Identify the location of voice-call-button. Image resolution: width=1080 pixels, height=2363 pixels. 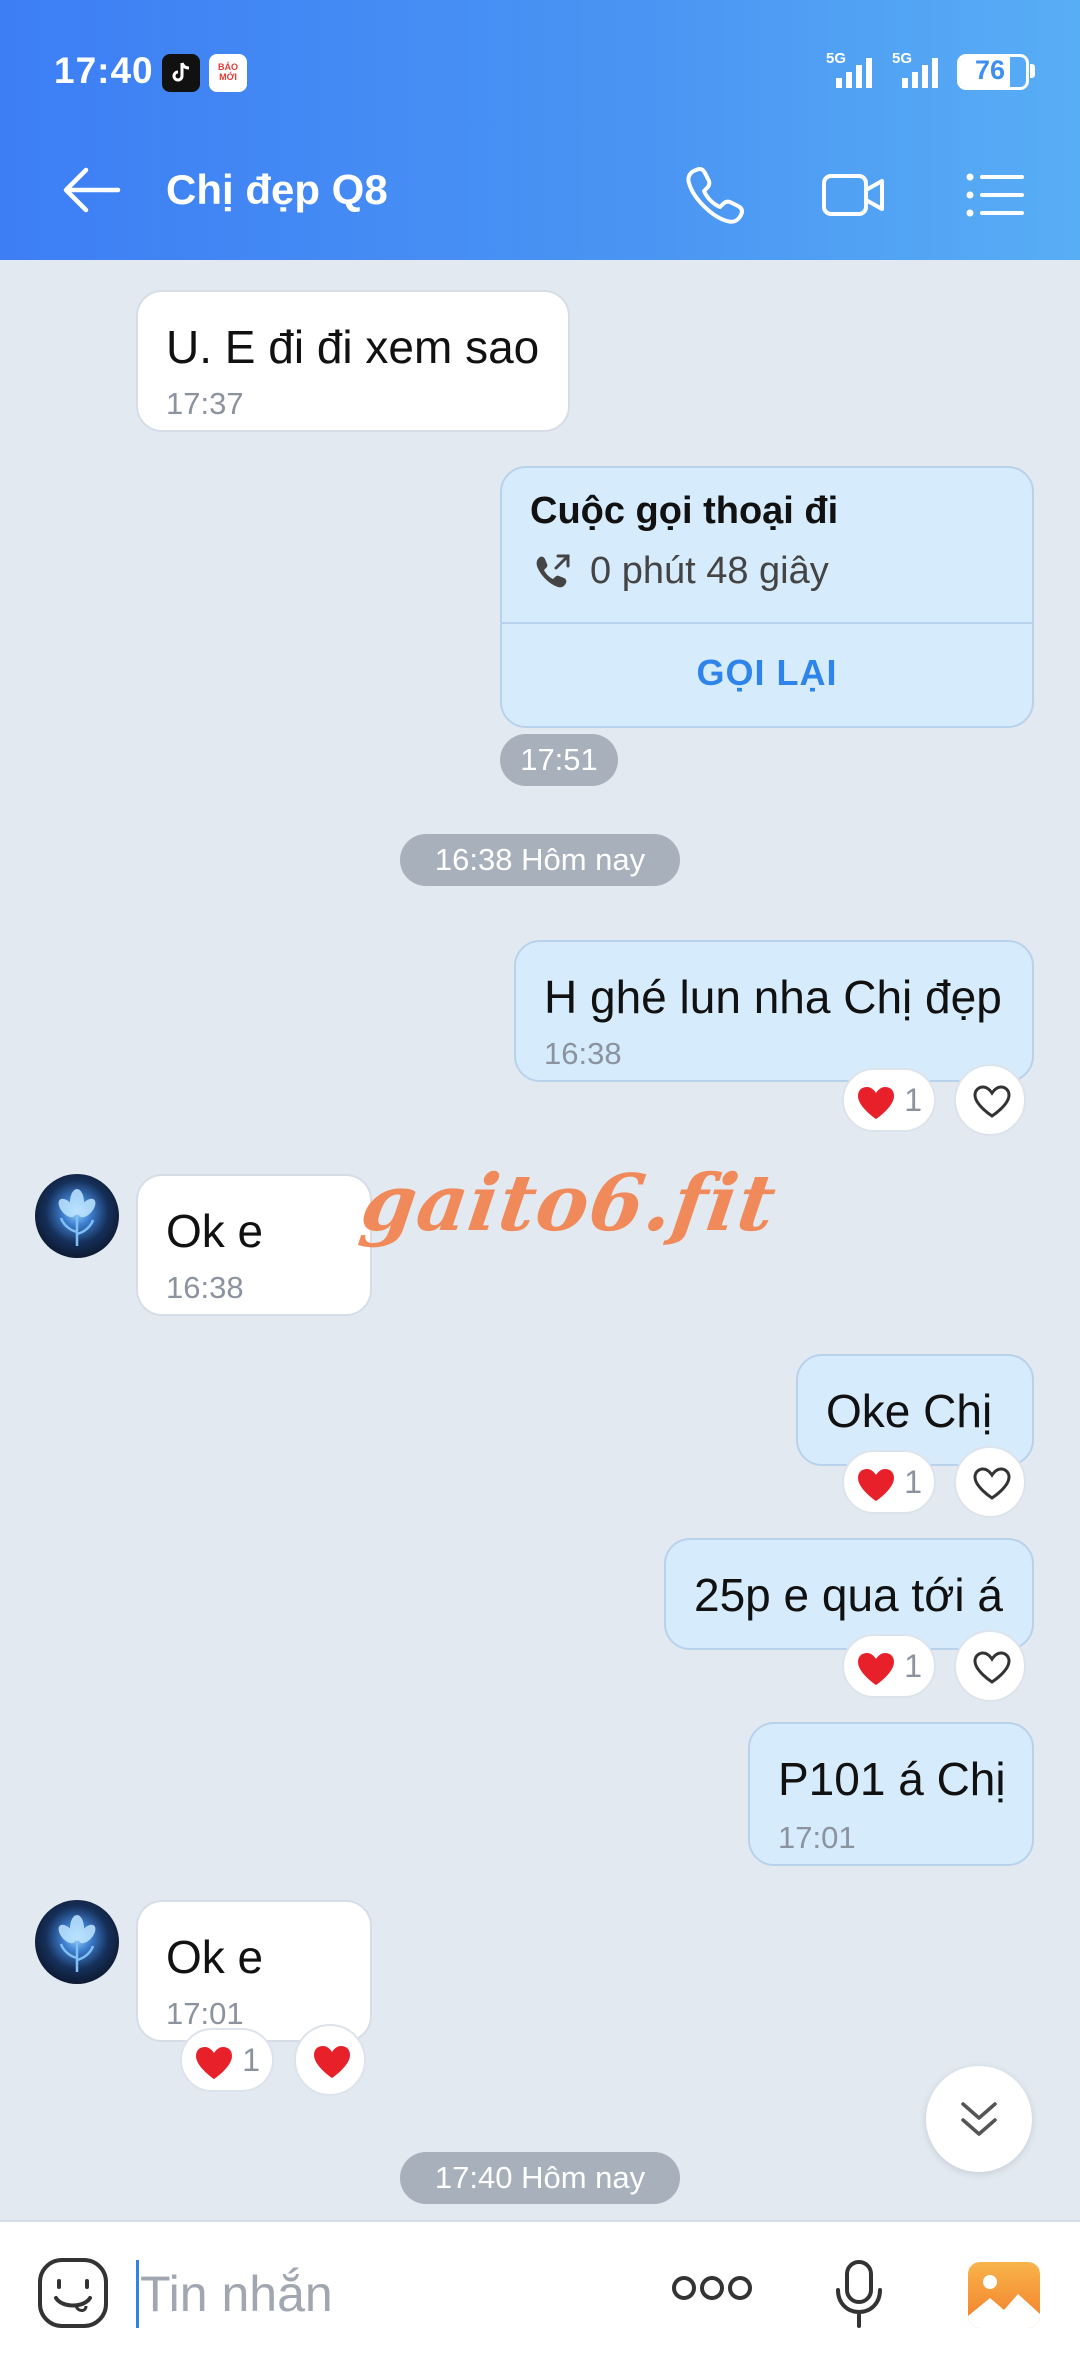
(715, 195).